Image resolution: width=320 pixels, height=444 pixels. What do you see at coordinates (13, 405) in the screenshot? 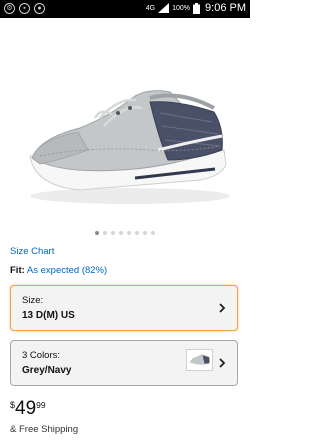
I see `price-currency: $` at bounding box center [13, 405].